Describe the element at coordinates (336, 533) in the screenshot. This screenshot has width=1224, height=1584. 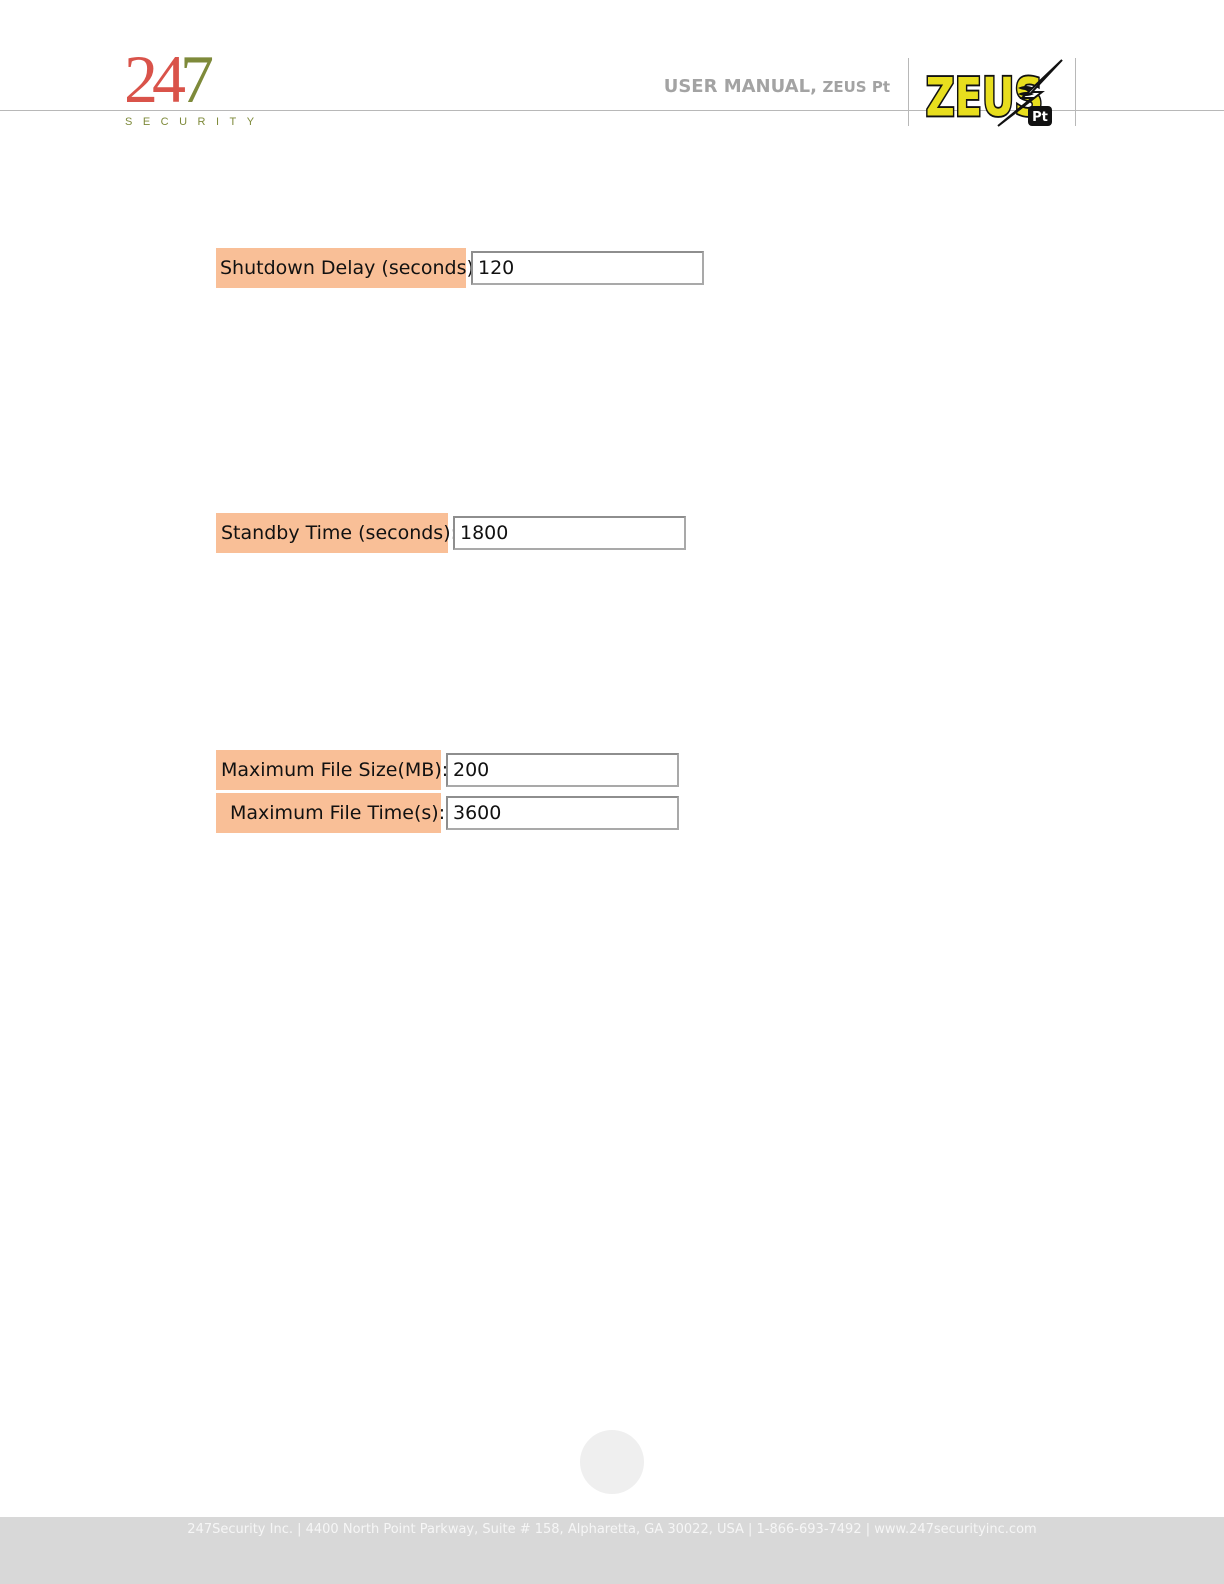
I see `standby-time-label: Standby Time (seconds):` at that location.